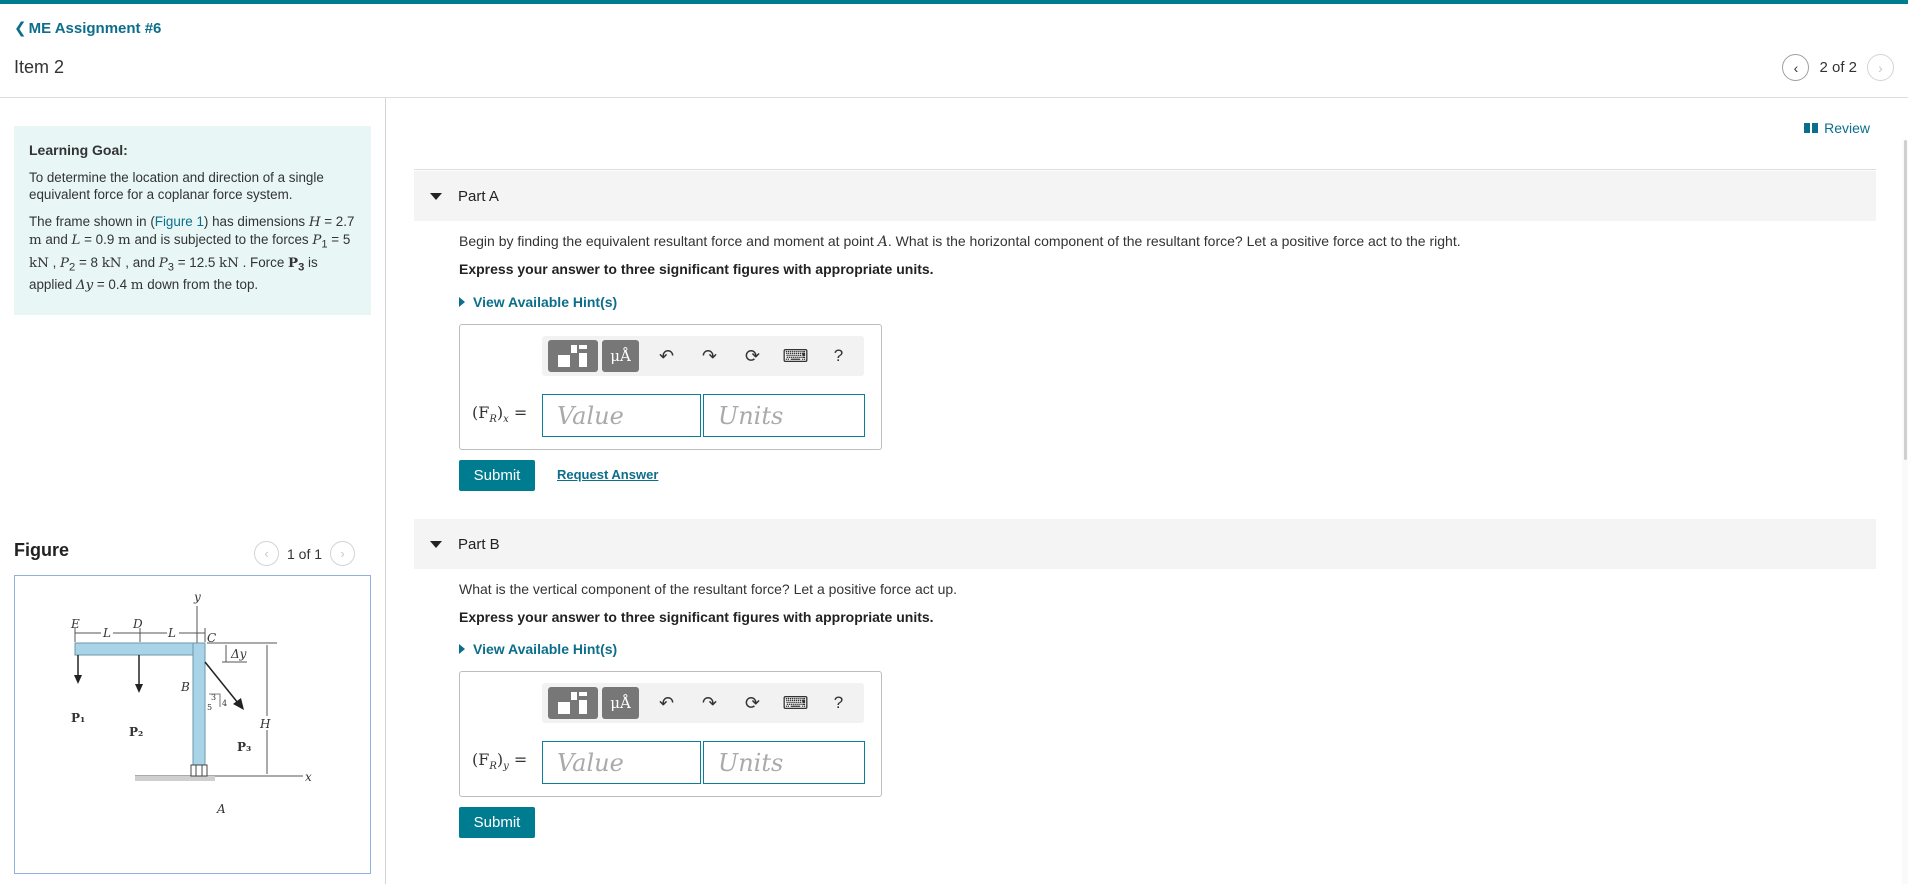 The image size is (1908, 884). What do you see at coordinates (56, 239) in the screenshot?
I see `problem-text: and` at bounding box center [56, 239].